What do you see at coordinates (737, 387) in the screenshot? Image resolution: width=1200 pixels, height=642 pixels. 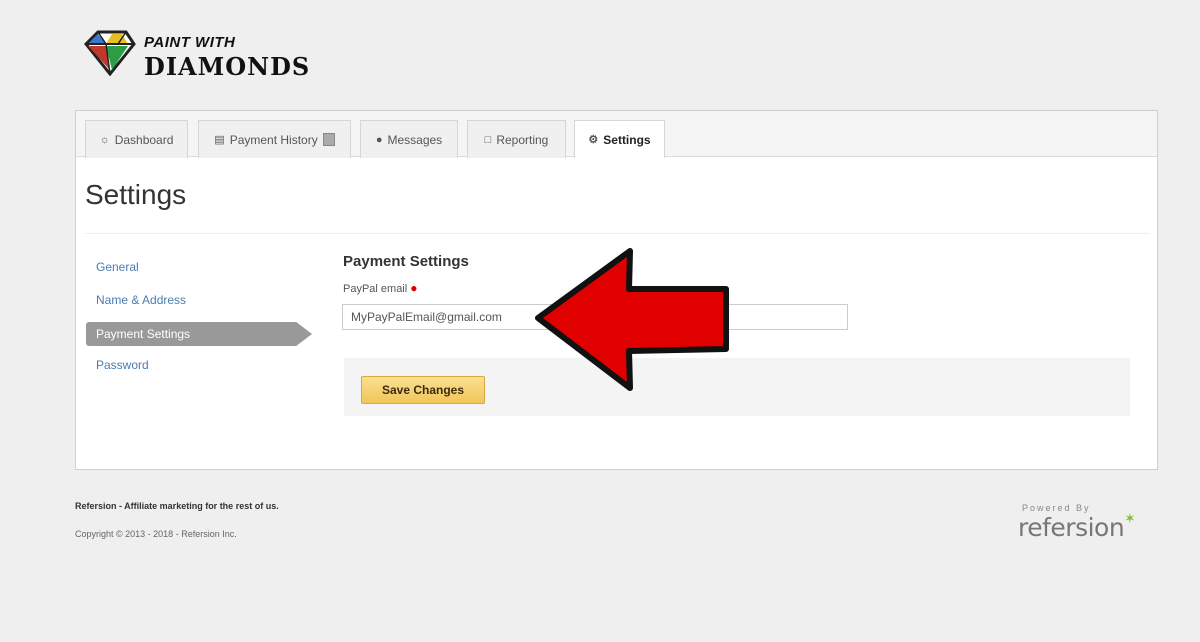 I see `form-actions: Save Changes` at bounding box center [737, 387].